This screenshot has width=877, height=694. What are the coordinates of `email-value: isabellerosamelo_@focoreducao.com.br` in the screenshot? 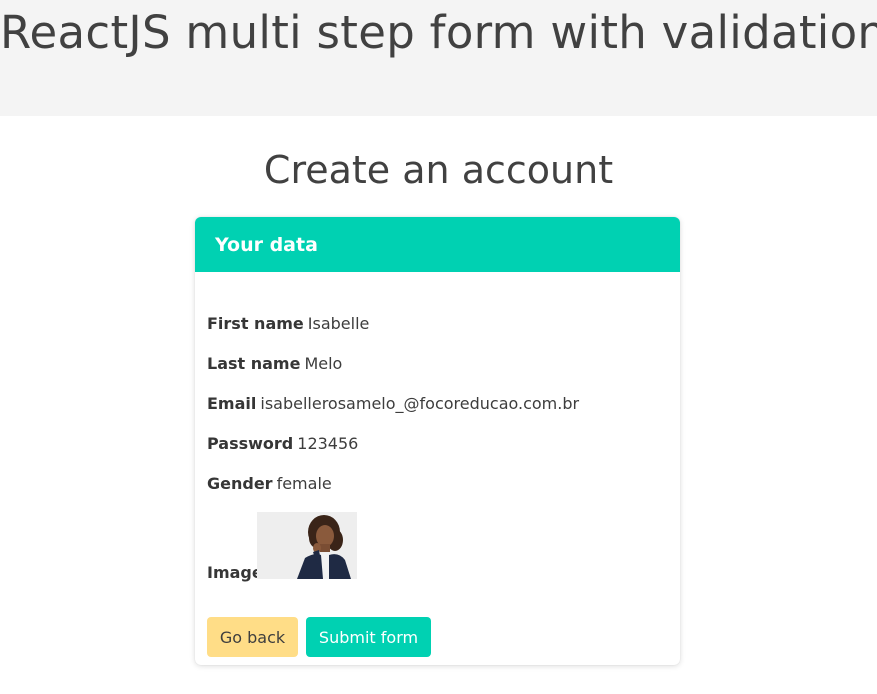 It's located at (420, 403).